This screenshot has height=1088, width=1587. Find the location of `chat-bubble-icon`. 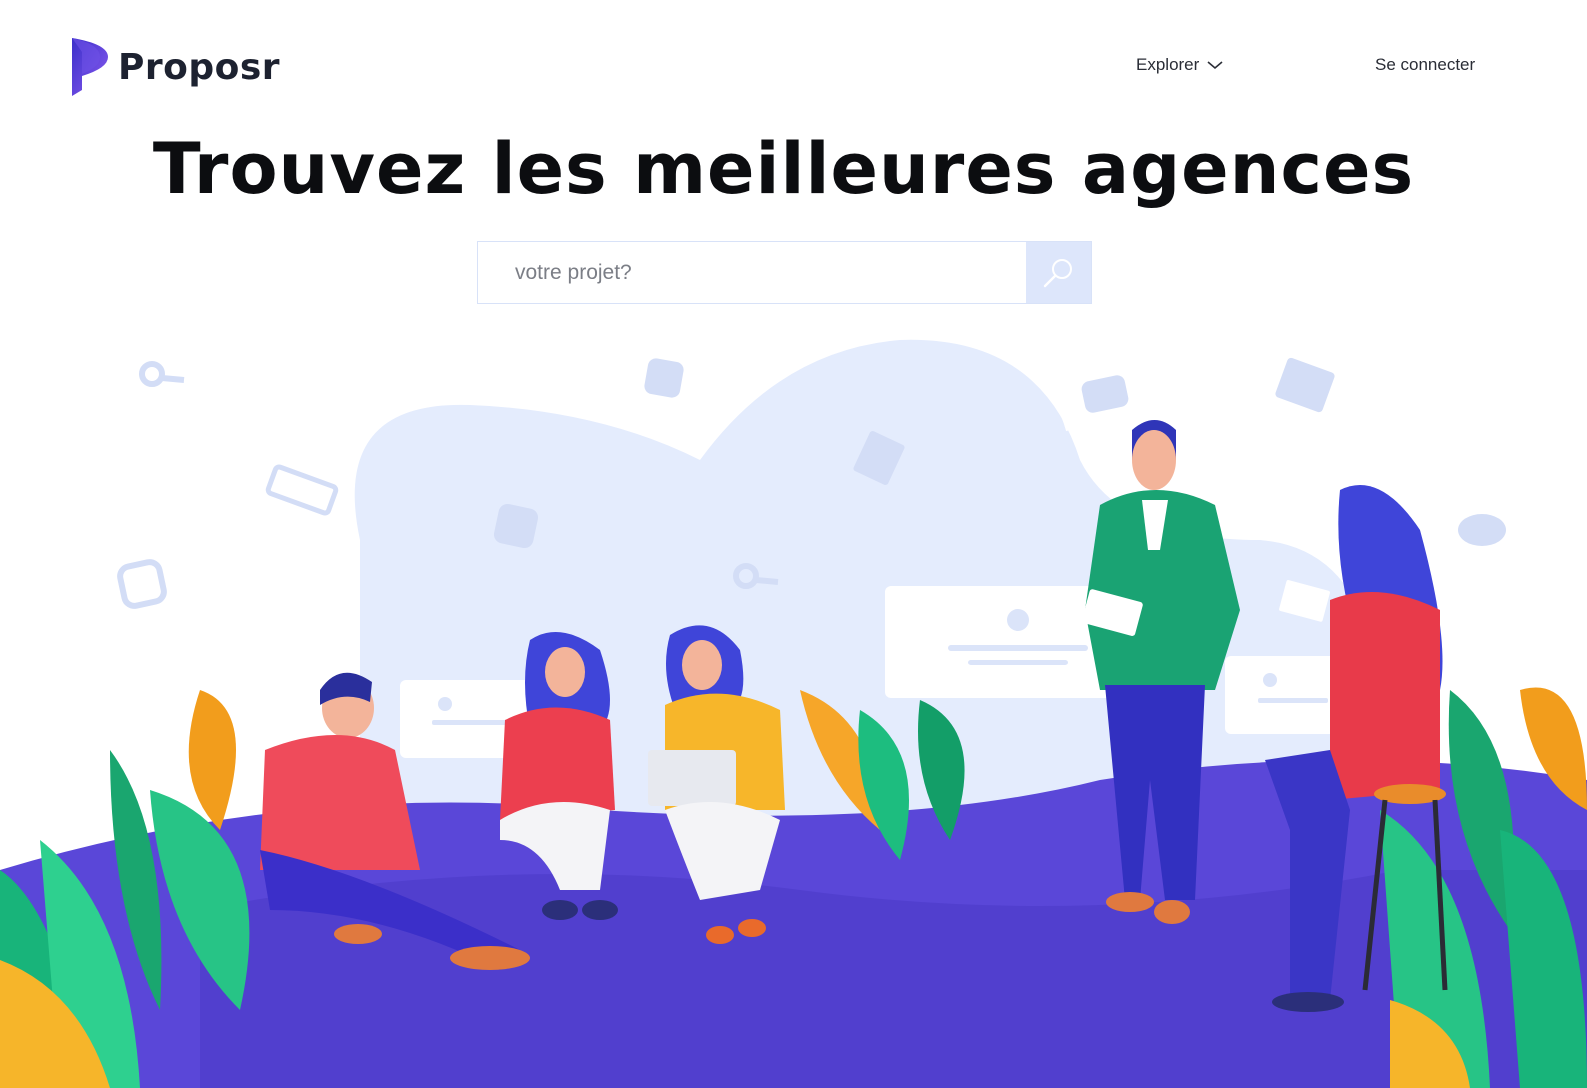

chat-bubble-icon is located at coordinates (1482, 530).